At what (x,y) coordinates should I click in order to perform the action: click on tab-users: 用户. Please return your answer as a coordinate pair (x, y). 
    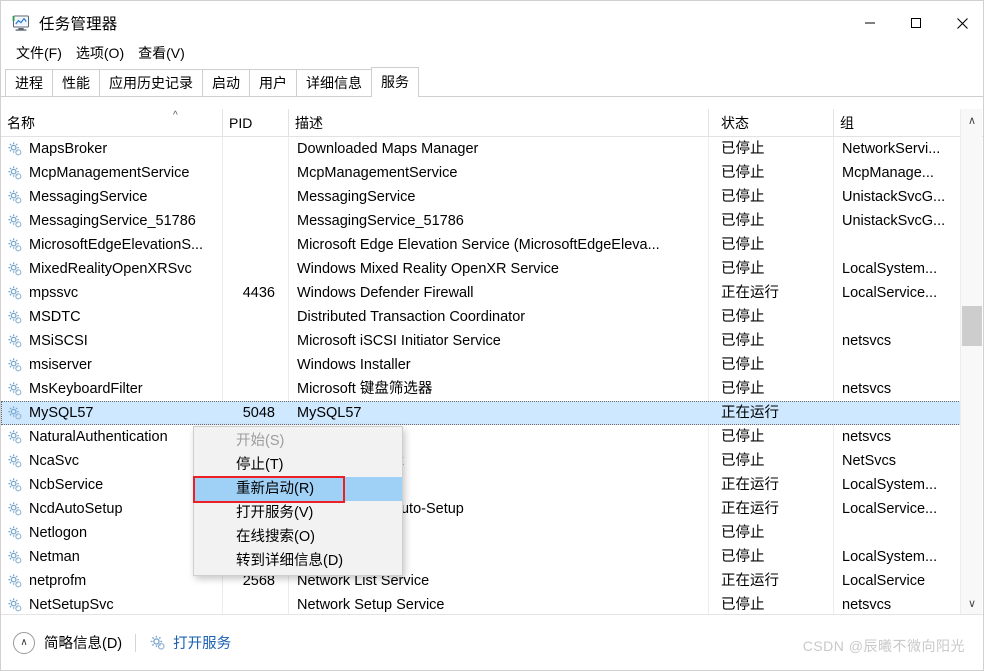
    Looking at the image, I should click on (273, 83).